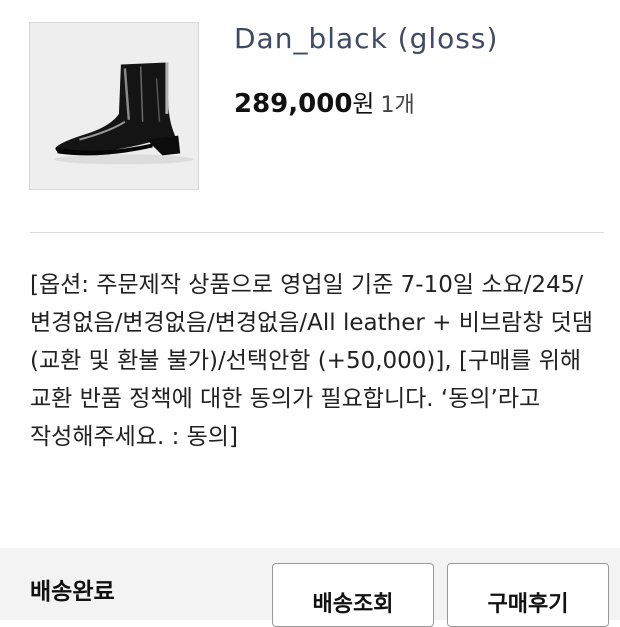 The image size is (620, 627). What do you see at coordinates (528, 595) in the screenshot?
I see `write-review-button: 구매후기` at bounding box center [528, 595].